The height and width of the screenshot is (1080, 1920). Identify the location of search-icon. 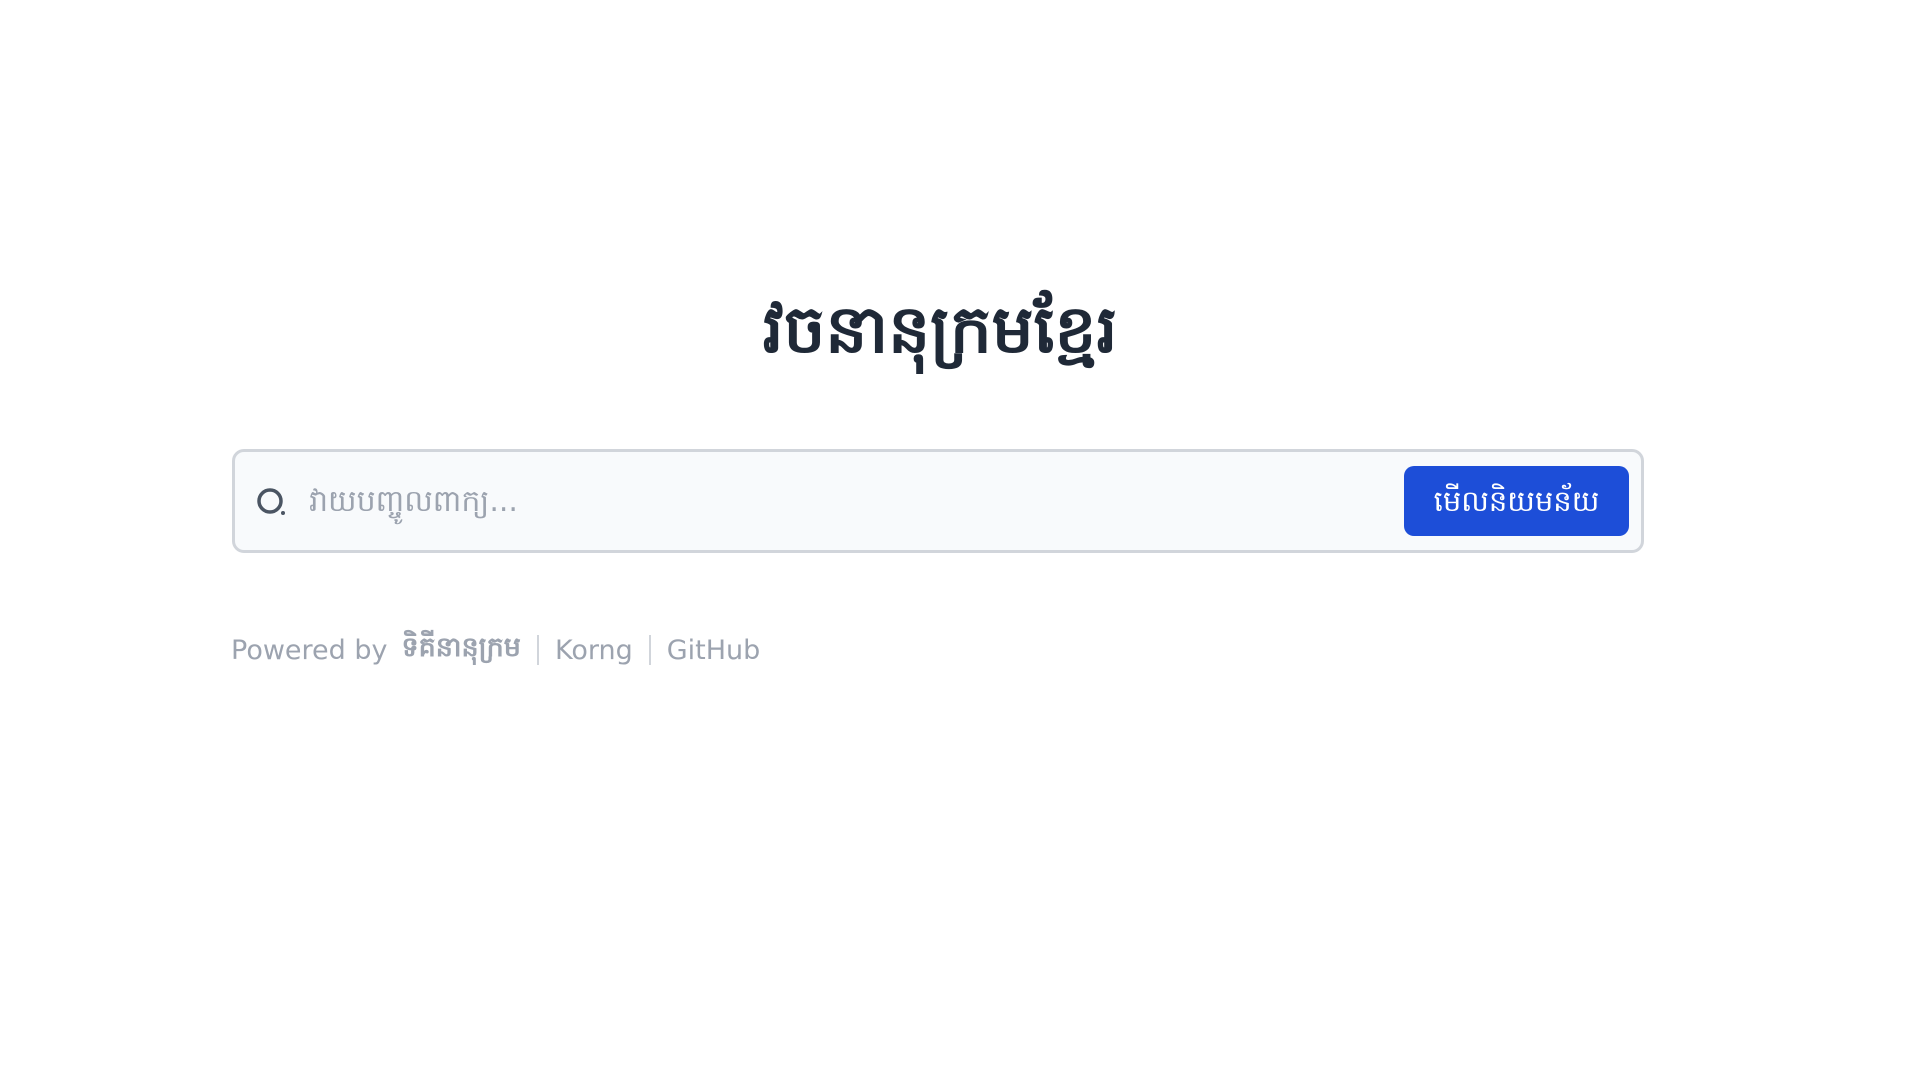
(271, 502).